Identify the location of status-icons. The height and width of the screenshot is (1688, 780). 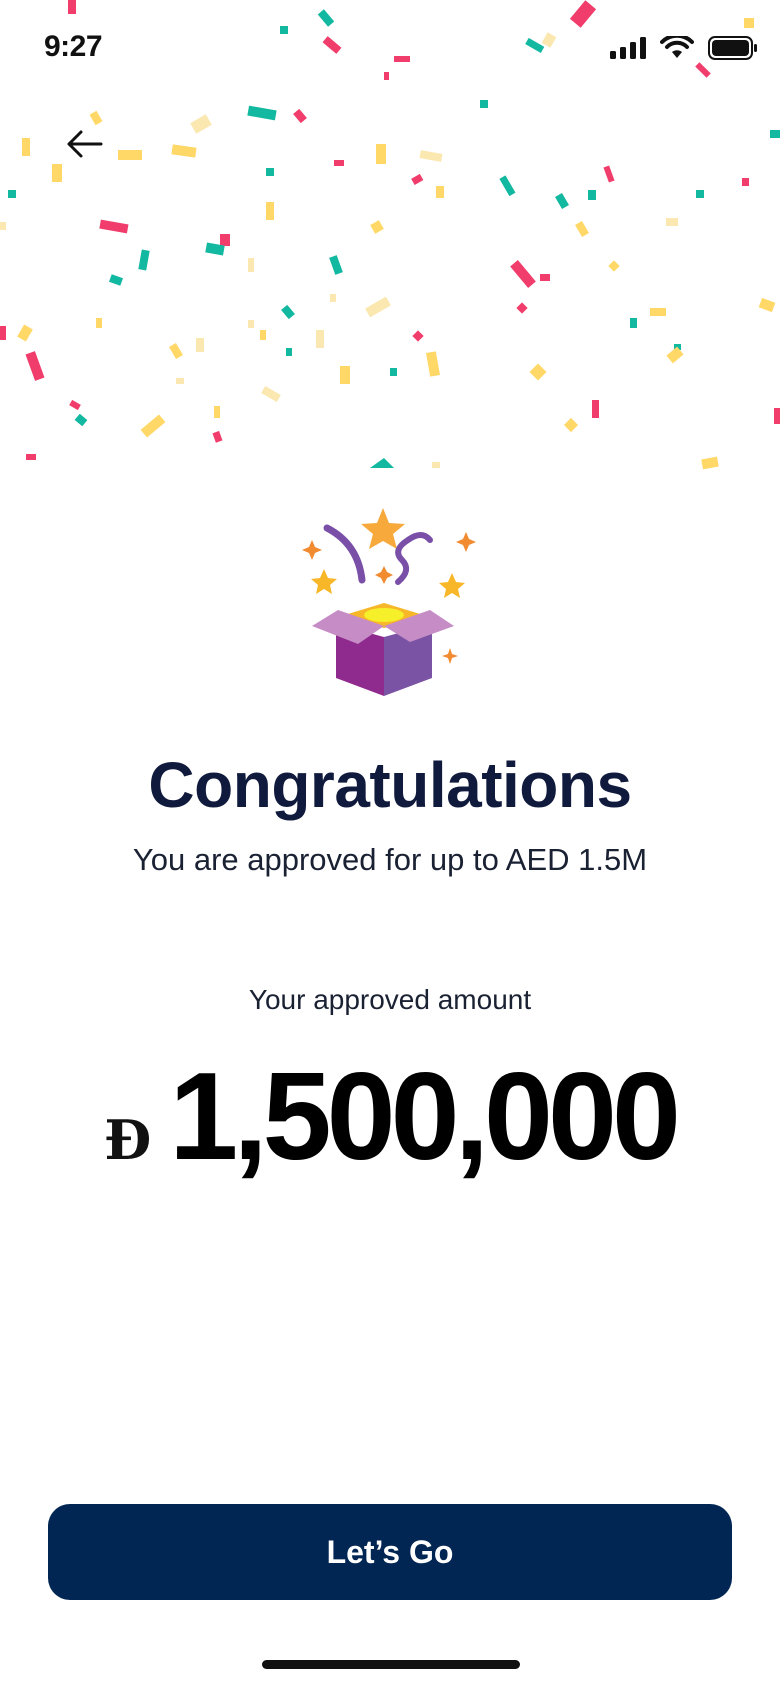
(684, 48).